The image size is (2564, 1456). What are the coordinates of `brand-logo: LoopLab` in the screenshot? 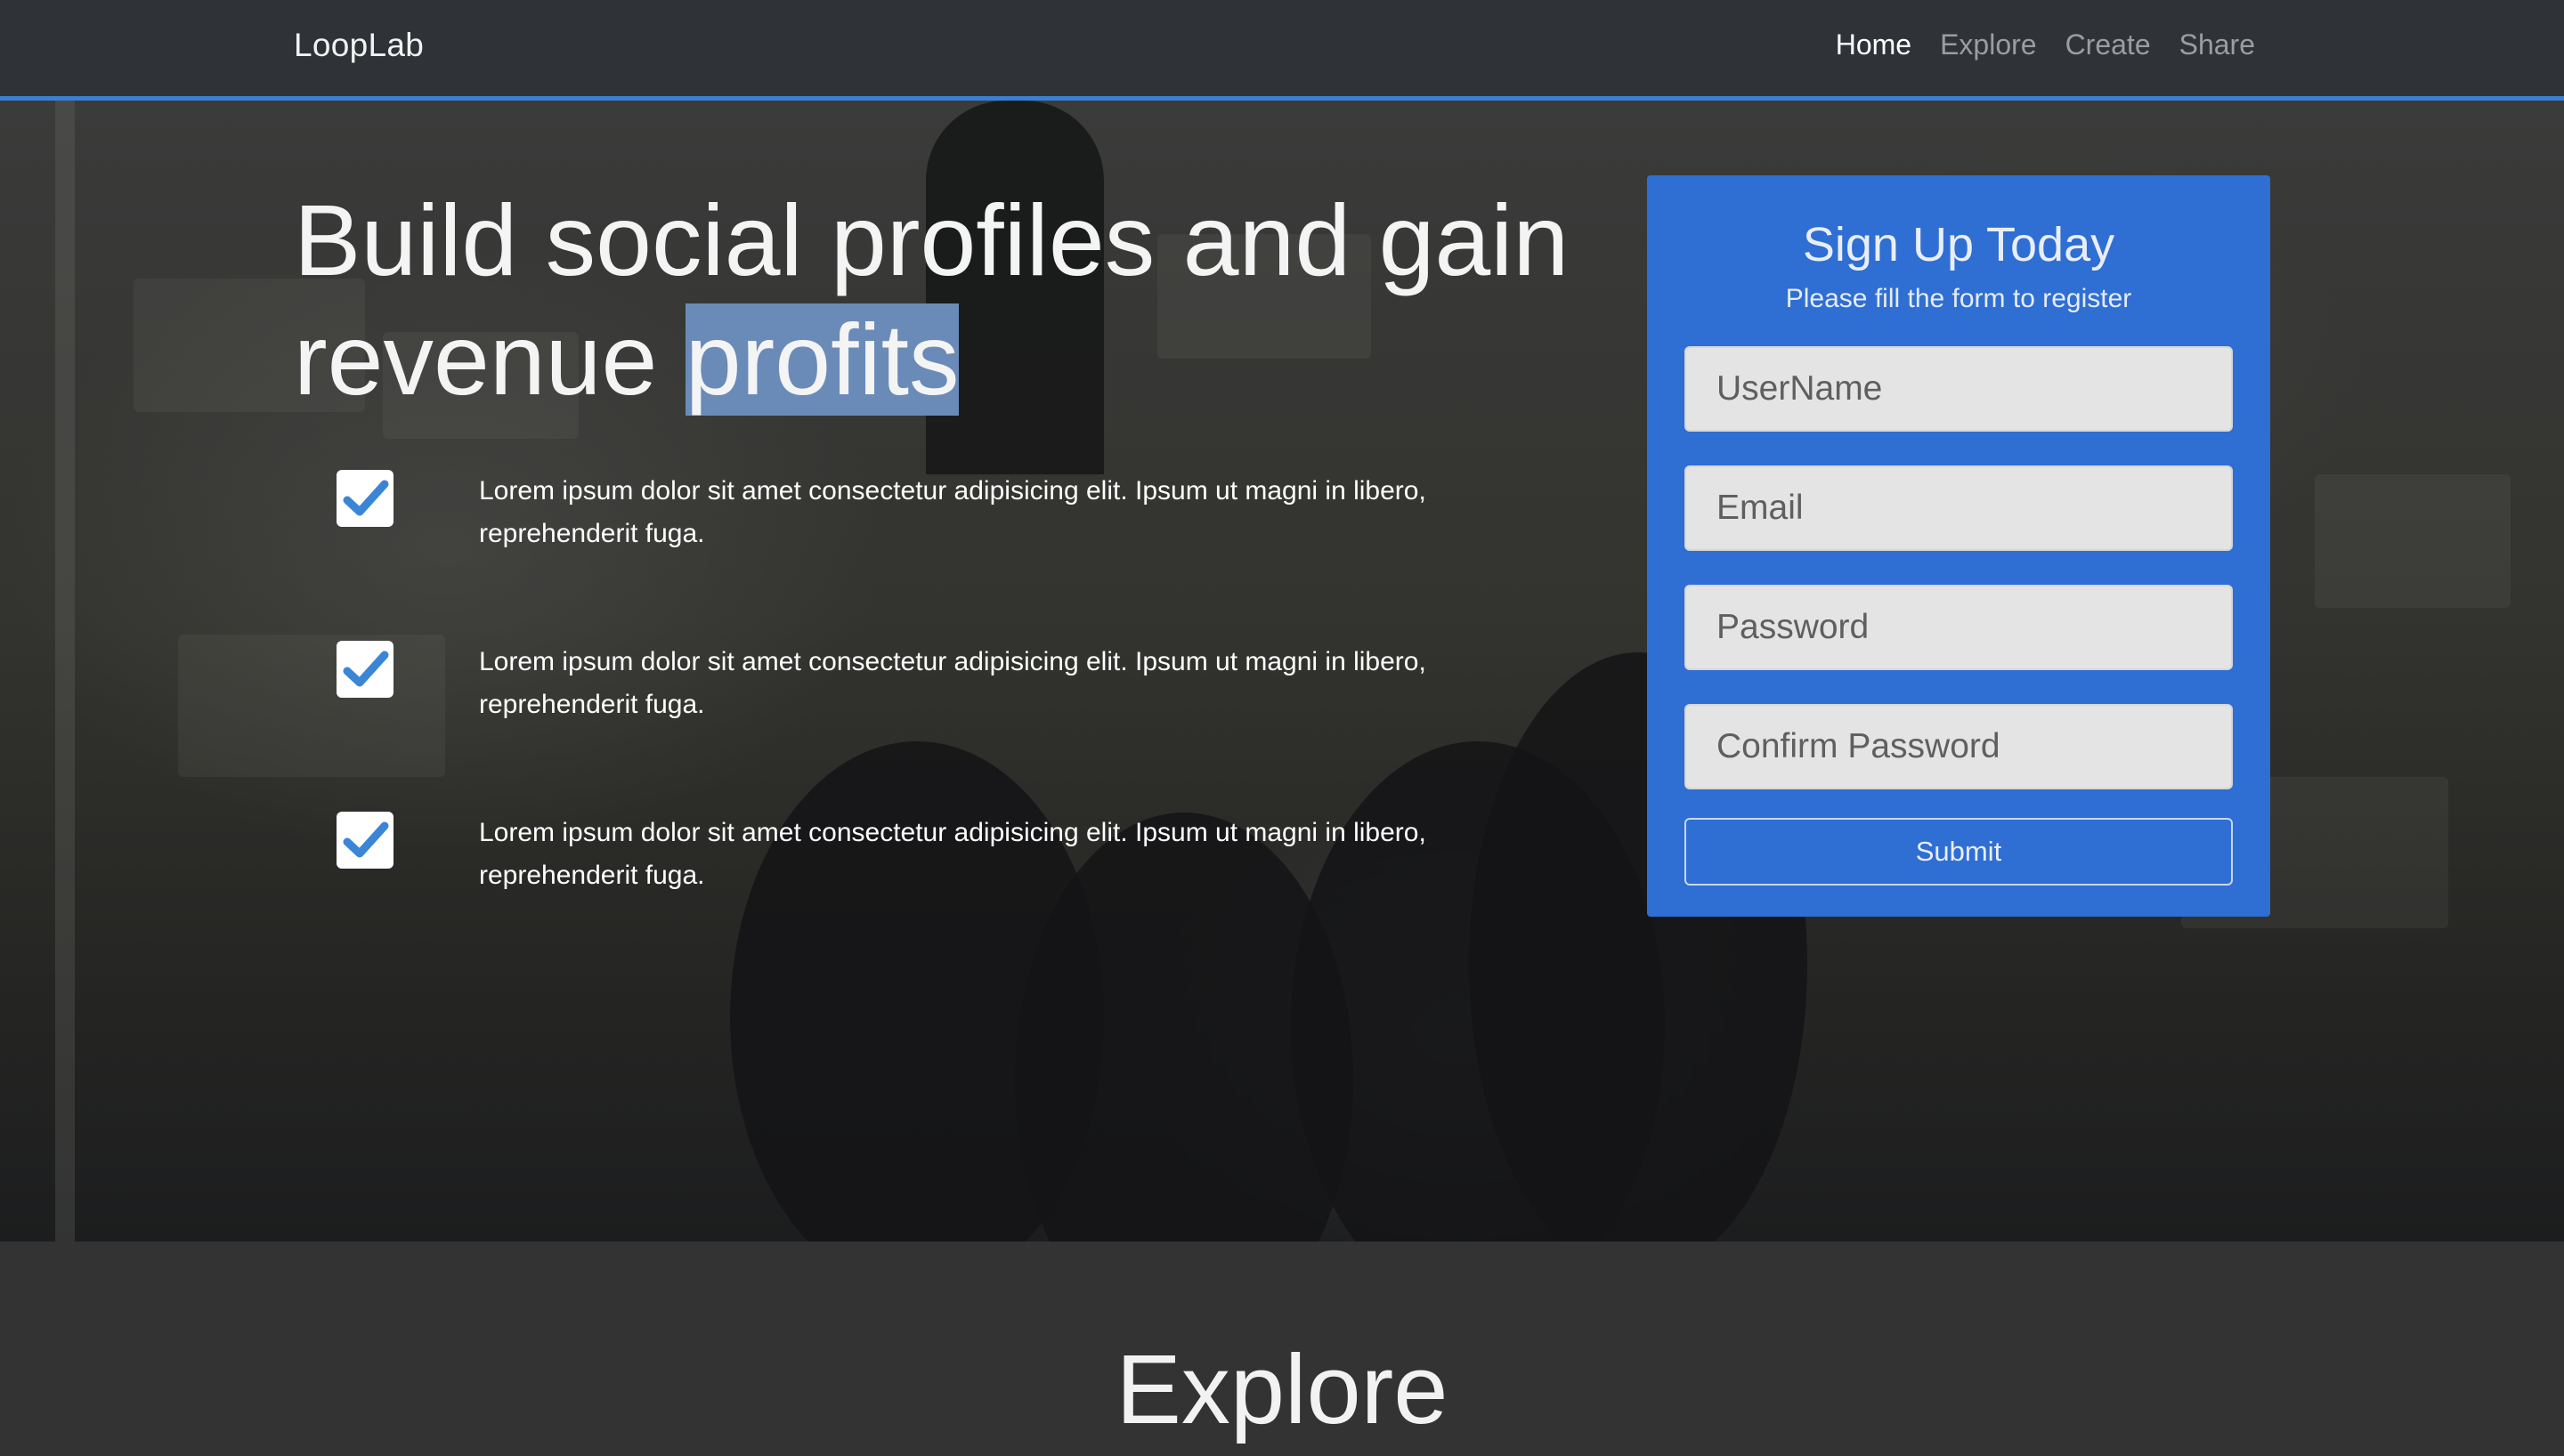 It's located at (359, 45).